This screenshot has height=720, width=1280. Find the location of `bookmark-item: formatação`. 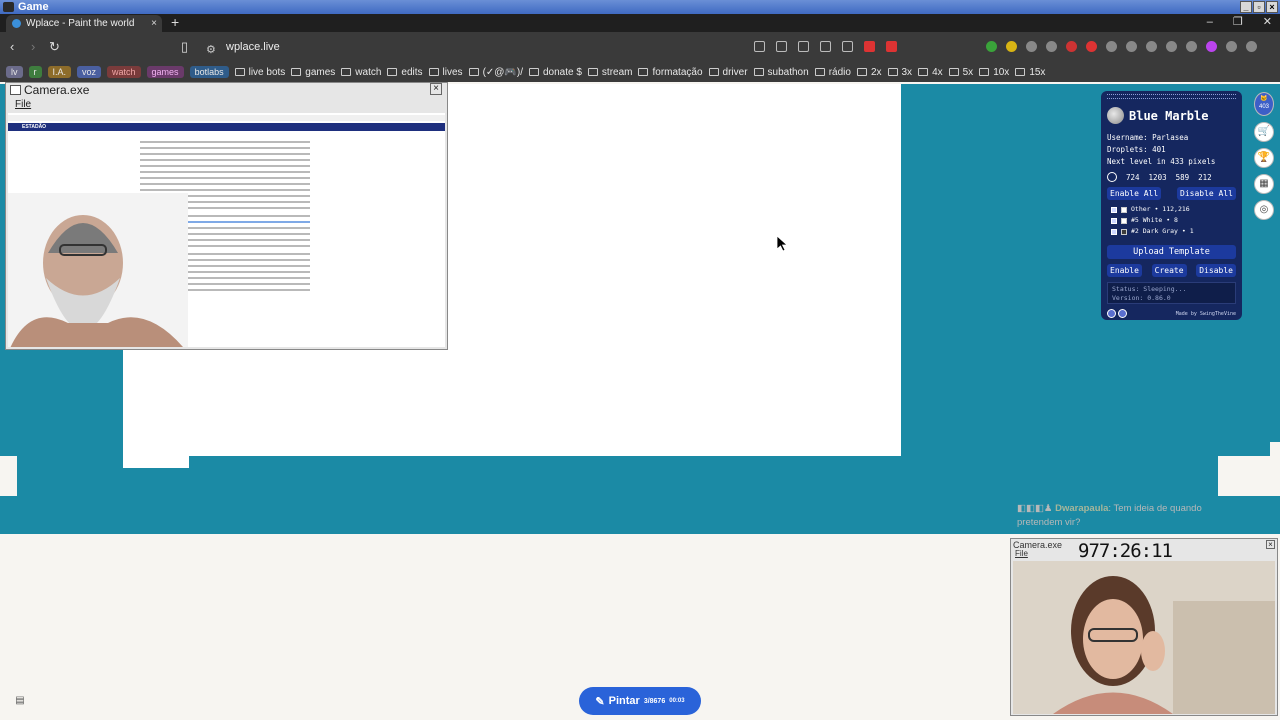

bookmark-item: formatação is located at coordinates (670, 72).